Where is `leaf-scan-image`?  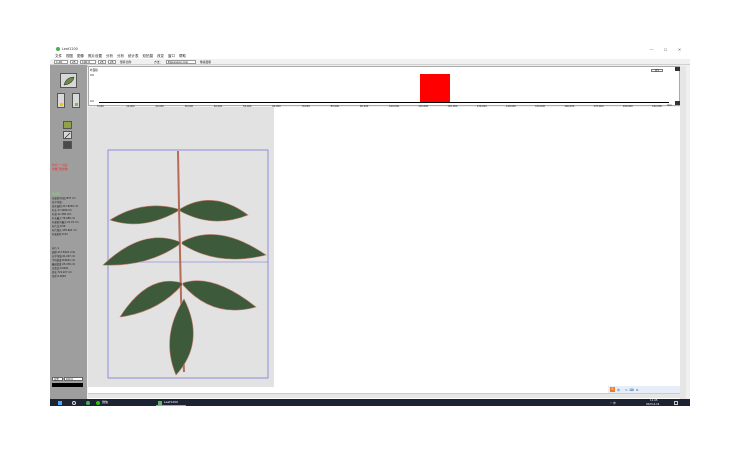 leaf-scan-image is located at coordinates (181, 247).